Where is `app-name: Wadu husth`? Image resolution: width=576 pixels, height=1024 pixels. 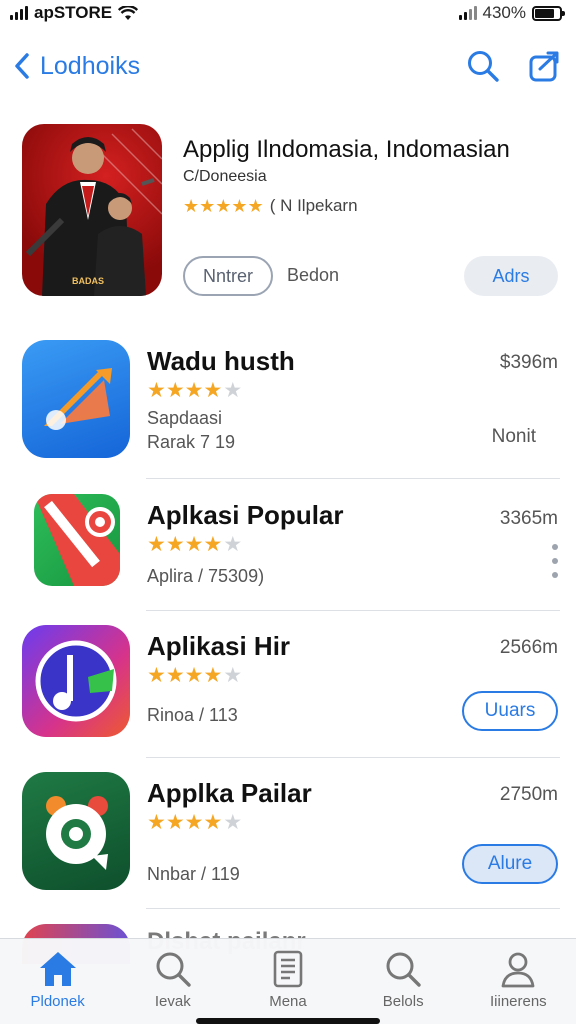
app-name: Wadu husth is located at coordinates (221, 361).